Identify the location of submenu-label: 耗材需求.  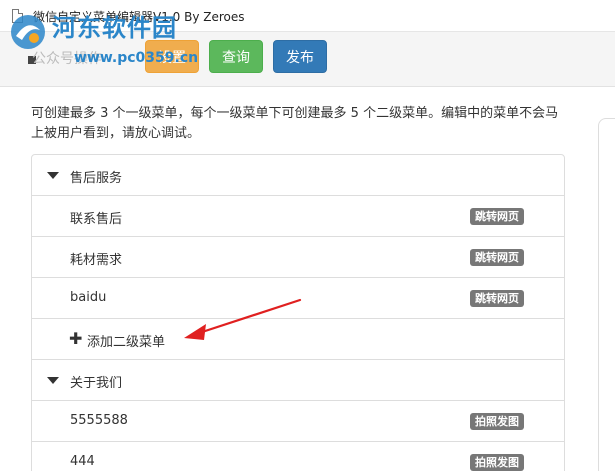
(96, 260).